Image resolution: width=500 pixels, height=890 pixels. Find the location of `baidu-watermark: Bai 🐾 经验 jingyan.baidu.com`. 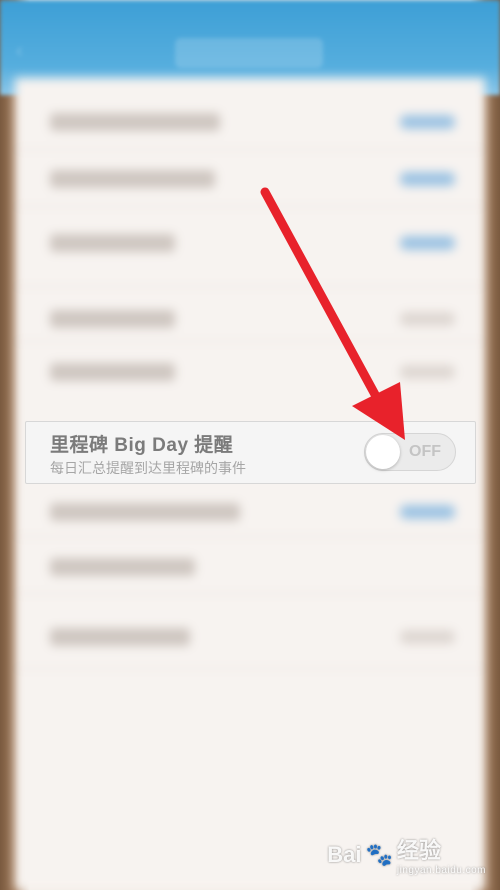

baidu-watermark: Bai 🐾 经验 jingyan.baidu.com is located at coordinates (406, 854).